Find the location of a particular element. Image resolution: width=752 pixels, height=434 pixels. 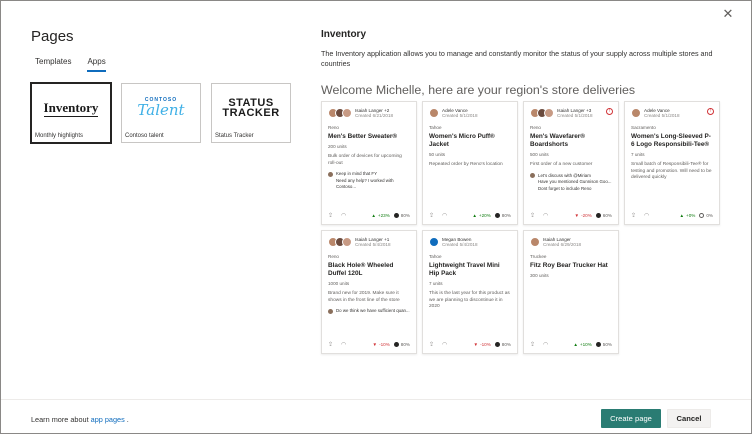

card-header: Isaiah Langer +2 Created 6/21/2018 is located at coordinates (369, 113).